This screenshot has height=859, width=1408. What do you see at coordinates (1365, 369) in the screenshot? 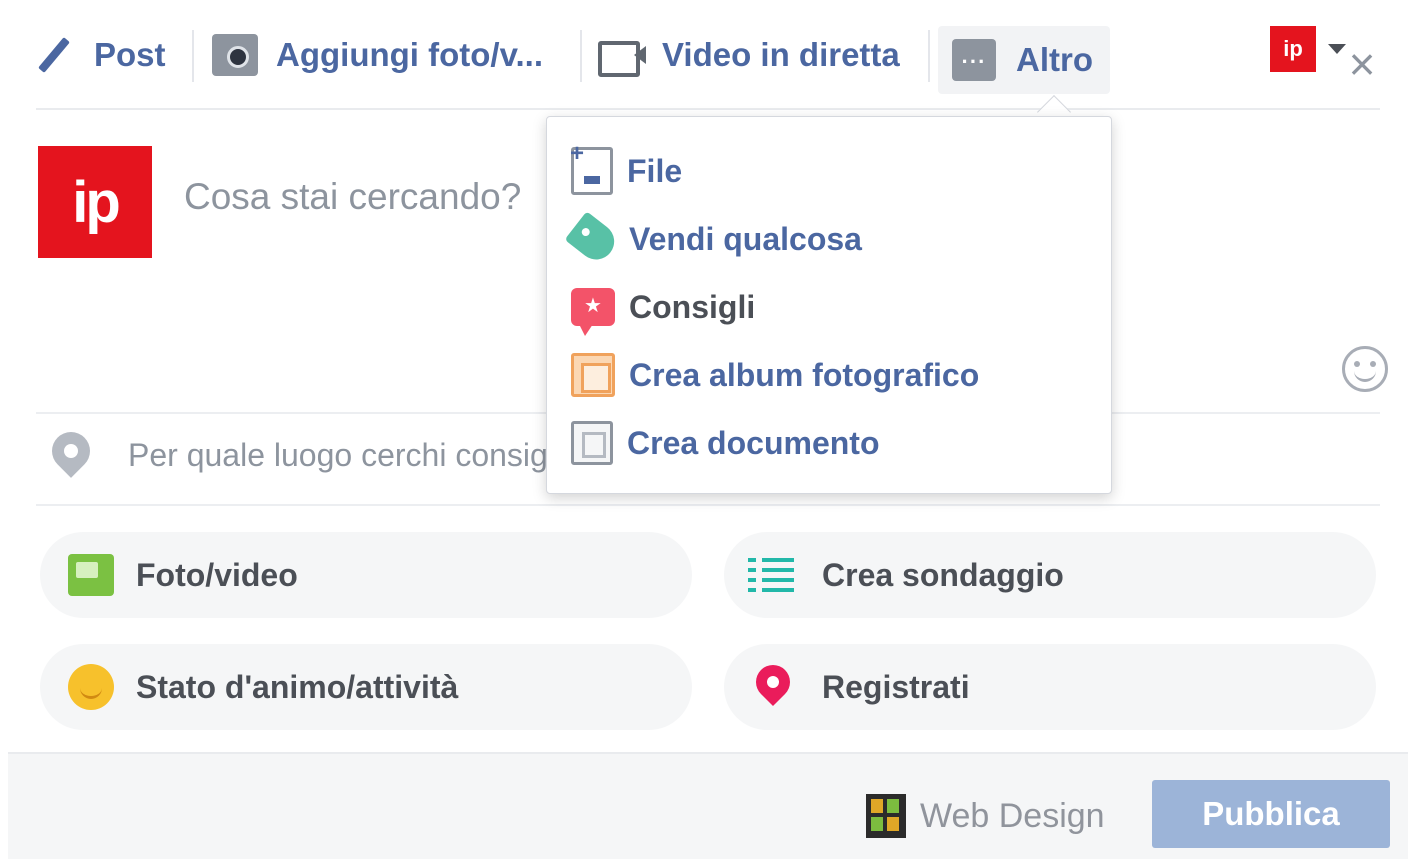
I see `emoji-picker-icon` at bounding box center [1365, 369].